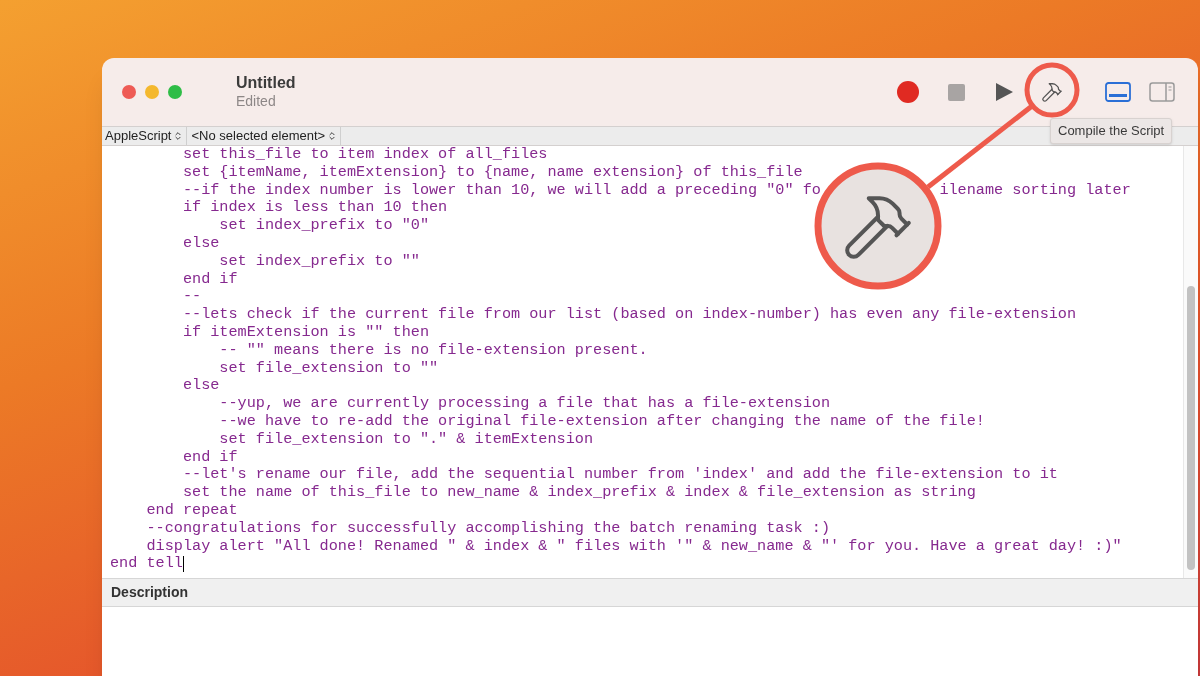 The image size is (1200, 676). I want to click on bottom-pane-icon, so click(1118, 92).